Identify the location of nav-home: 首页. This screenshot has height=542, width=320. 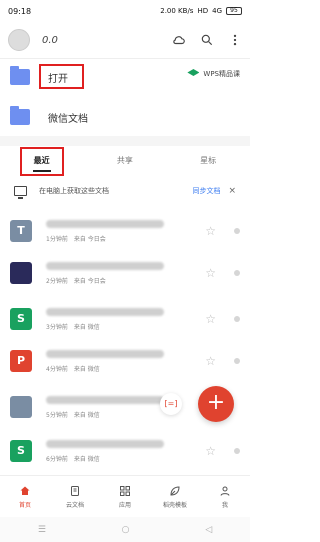
(25, 496).